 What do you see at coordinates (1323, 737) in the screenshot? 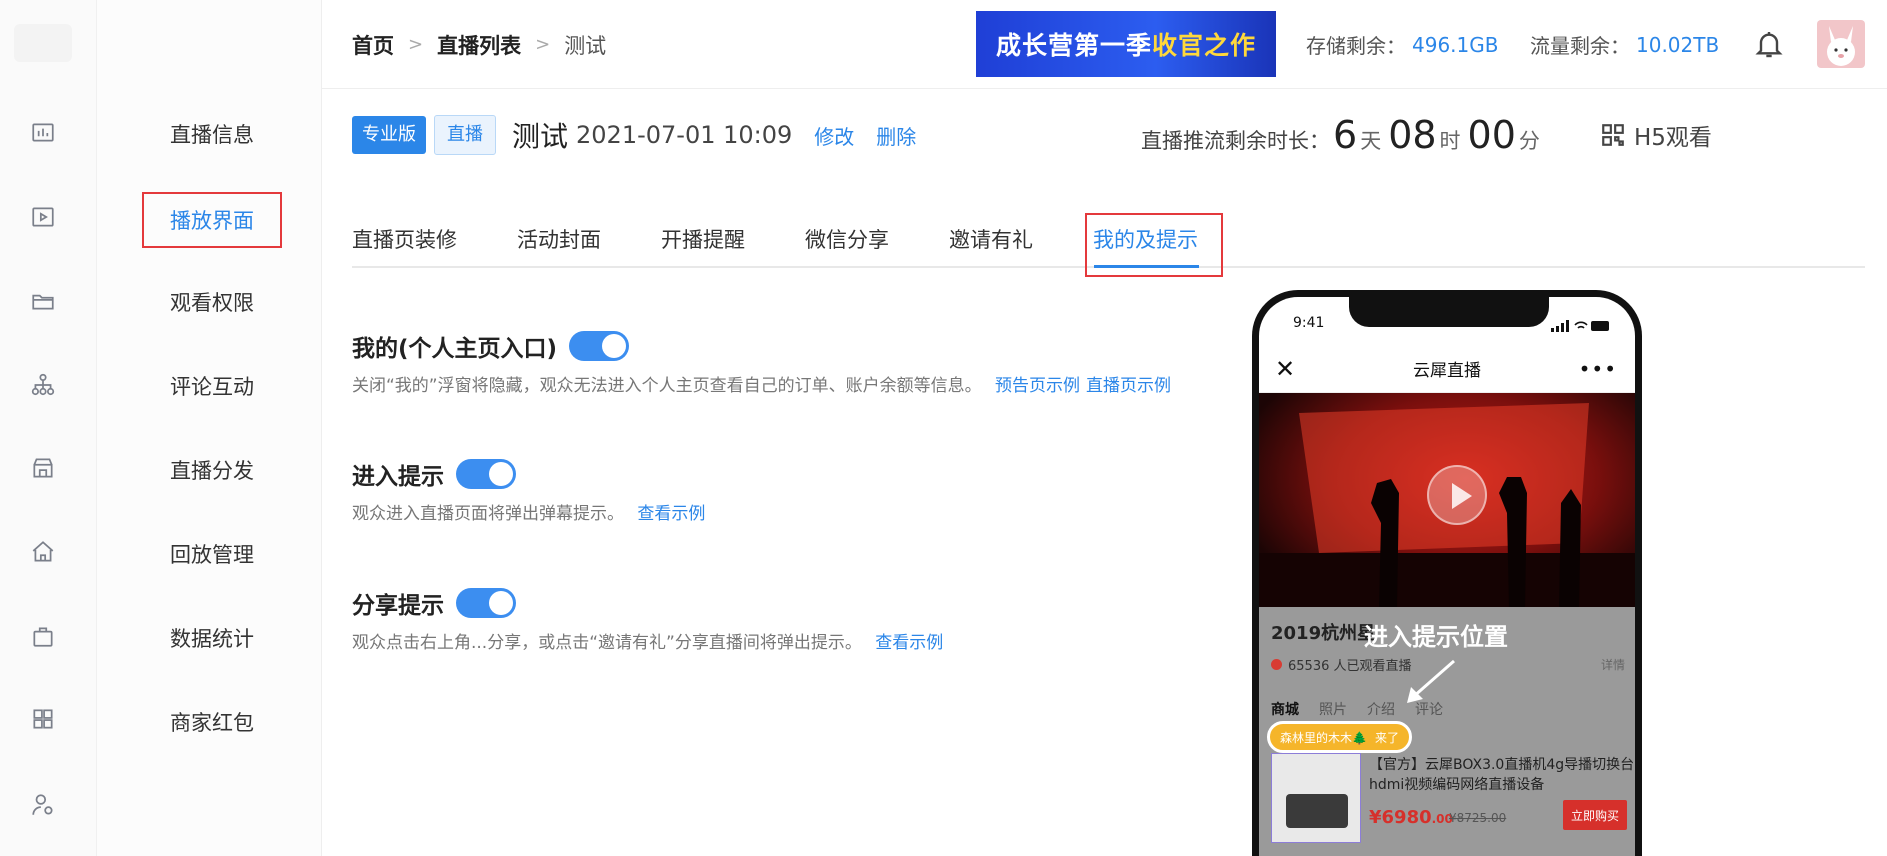
I see `toast-name: 森林里的木木🌲` at bounding box center [1323, 737].